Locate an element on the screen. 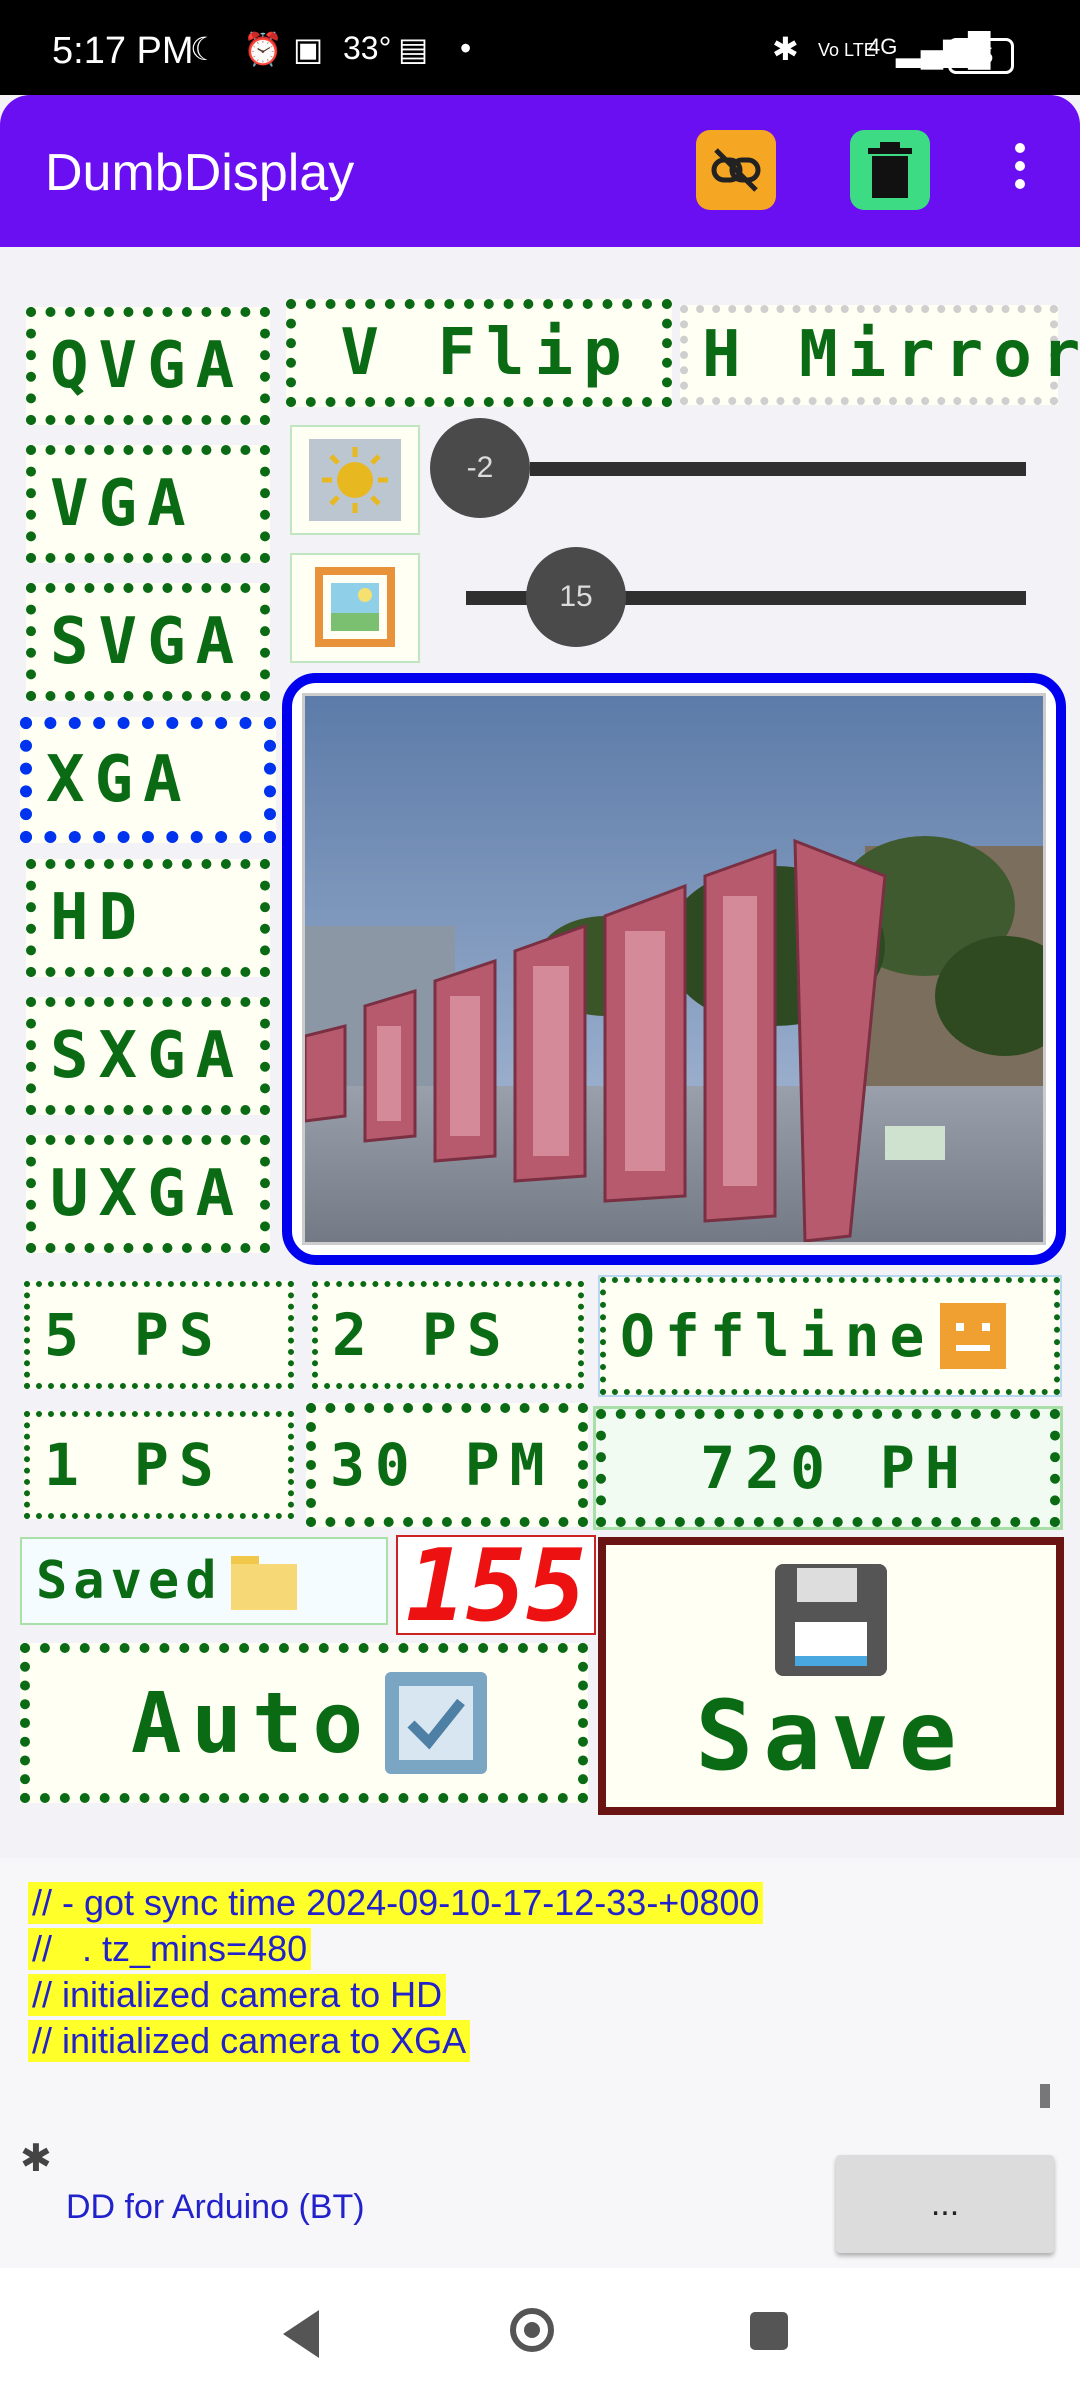 This screenshot has height=2400, width=1080. folder-icon is located at coordinates (263, 1583).